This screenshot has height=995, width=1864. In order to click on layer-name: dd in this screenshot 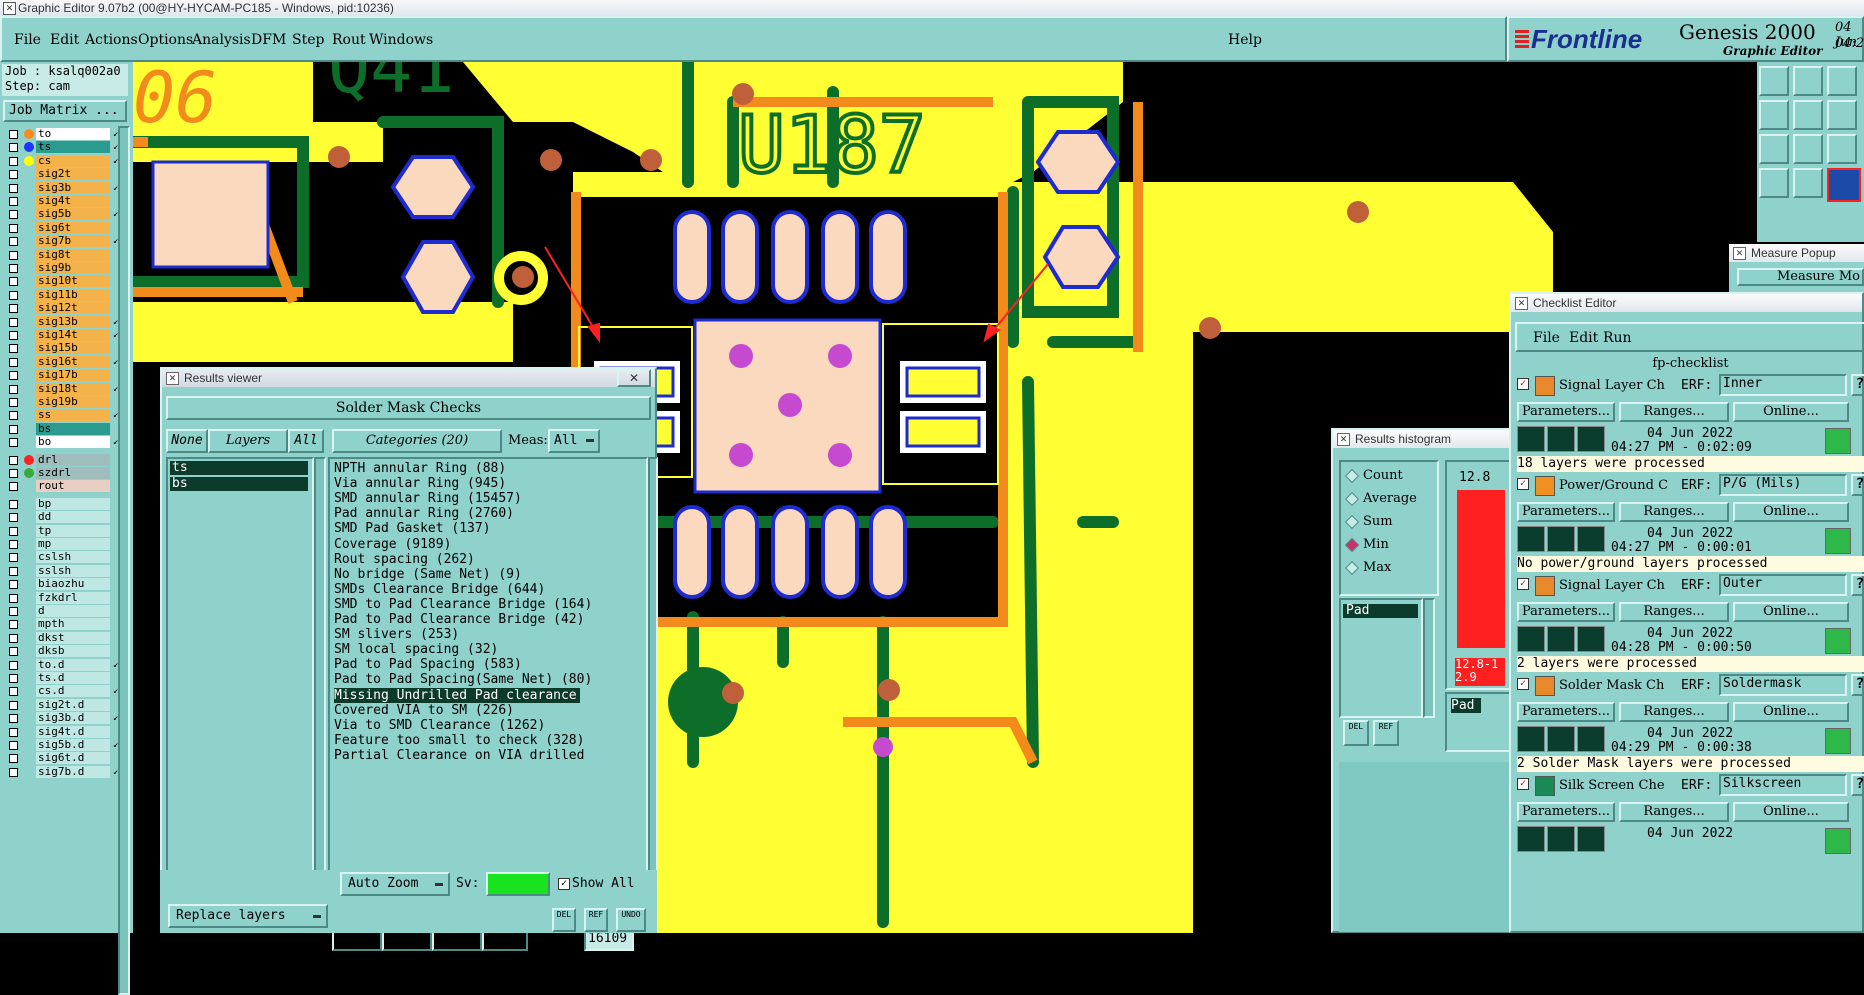, I will do `click(73, 517)`.